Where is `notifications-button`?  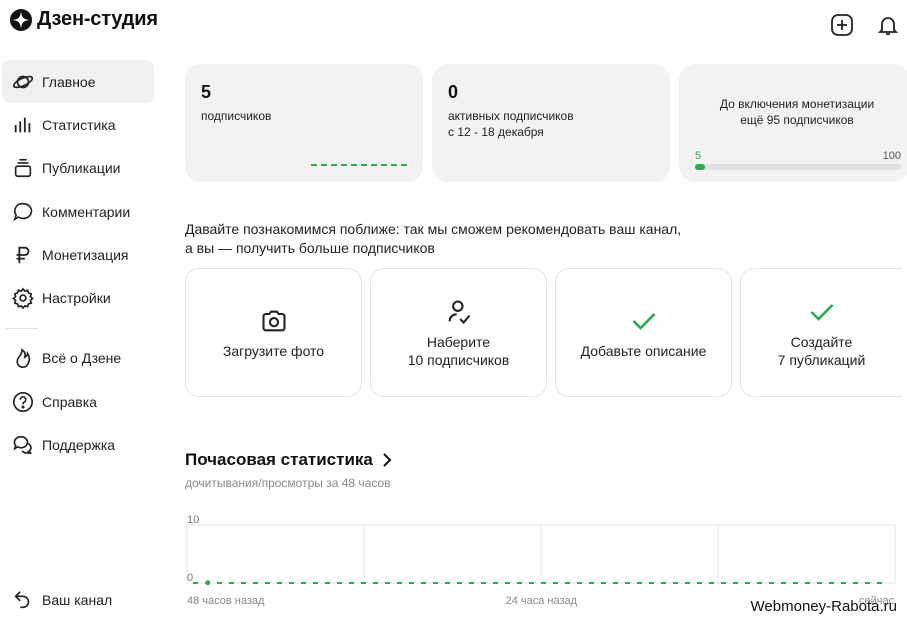 notifications-button is located at coordinates (888, 25).